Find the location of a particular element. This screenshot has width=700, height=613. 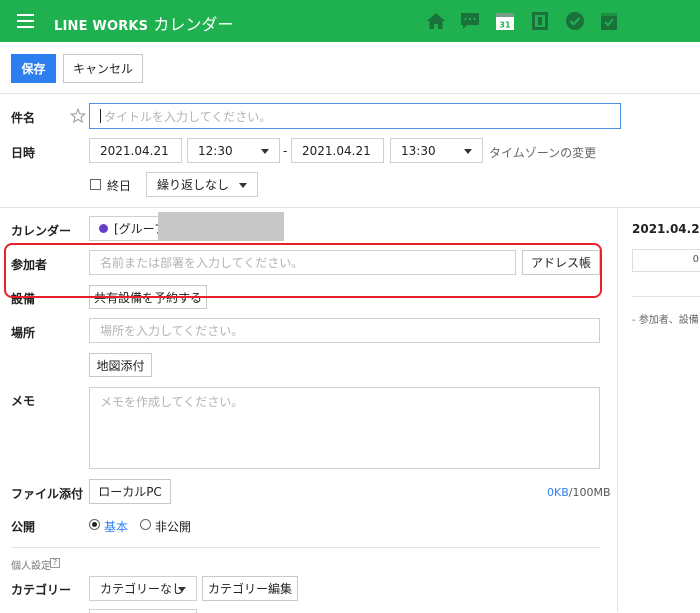

calendar-color-dot is located at coordinates (103, 228).